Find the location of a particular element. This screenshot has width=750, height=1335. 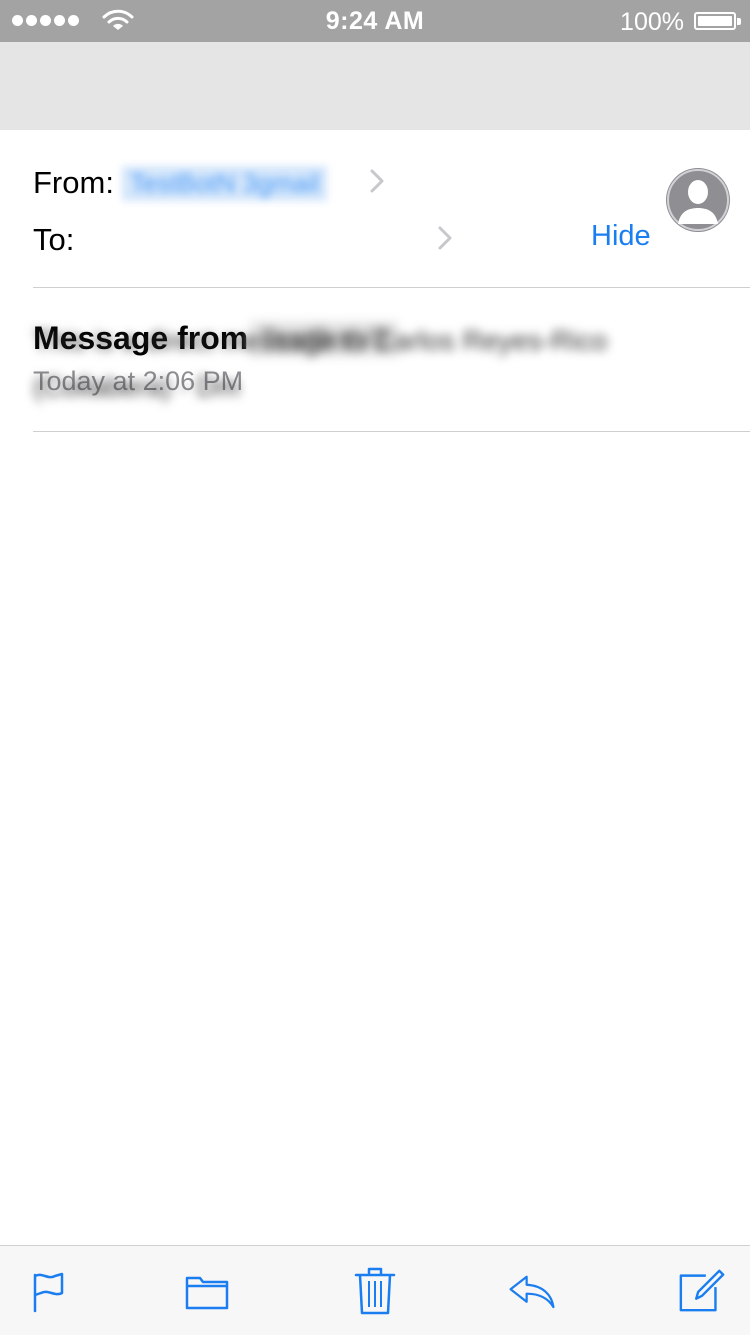

battery-percent: 100% is located at coordinates (652, 22).